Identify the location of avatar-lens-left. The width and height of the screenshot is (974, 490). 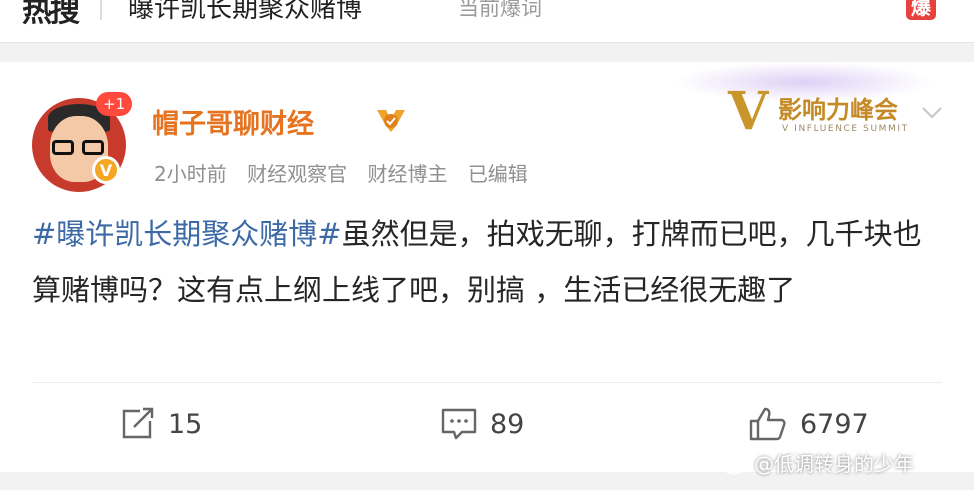
(63, 147).